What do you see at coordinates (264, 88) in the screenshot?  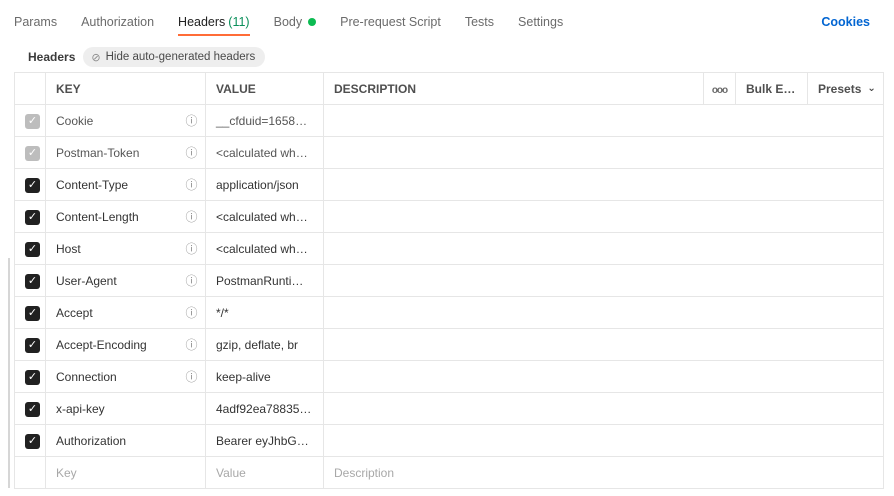 I see `value-column-header: VALUE` at bounding box center [264, 88].